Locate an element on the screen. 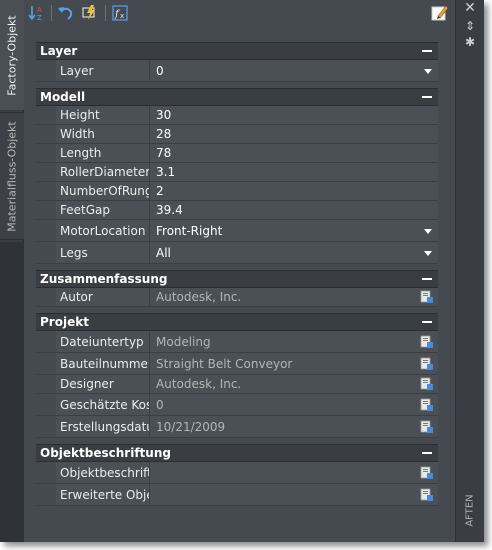 The width and height of the screenshot is (492, 550). property-value-input: 28 is located at coordinates (294, 134).